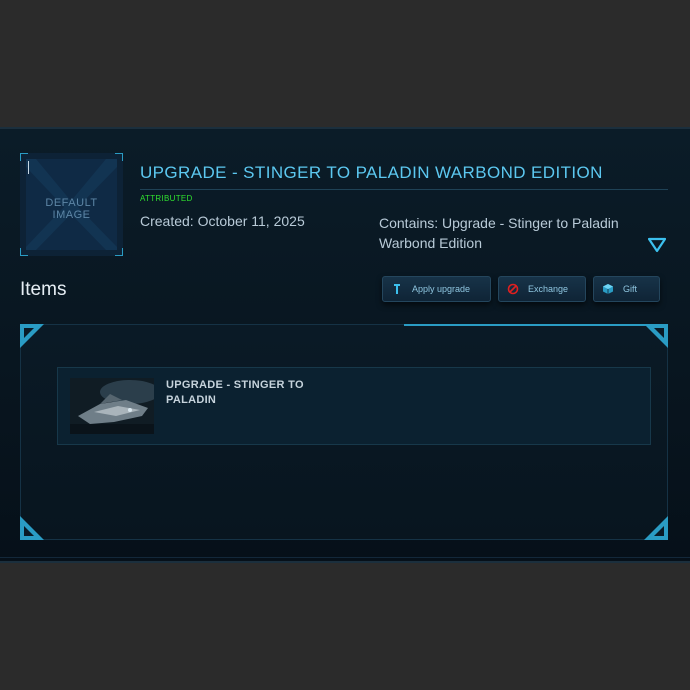 This screenshot has width=690, height=690. Describe the element at coordinates (548, 289) in the screenshot. I see `exchange-label: Exchange` at that location.